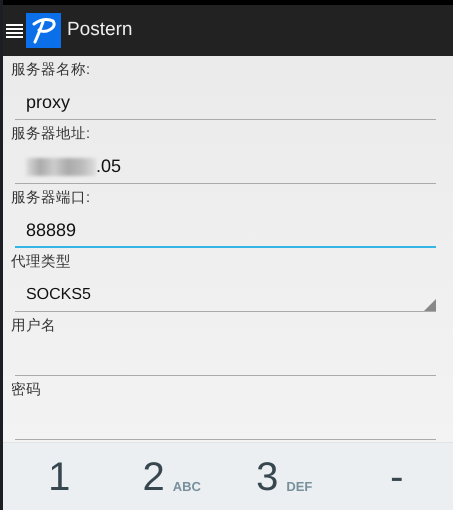 The image size is (453, 510). Describe the element at coordinates (59, 476) in the screenshot. I see `keyboard-key: 1` at that location.